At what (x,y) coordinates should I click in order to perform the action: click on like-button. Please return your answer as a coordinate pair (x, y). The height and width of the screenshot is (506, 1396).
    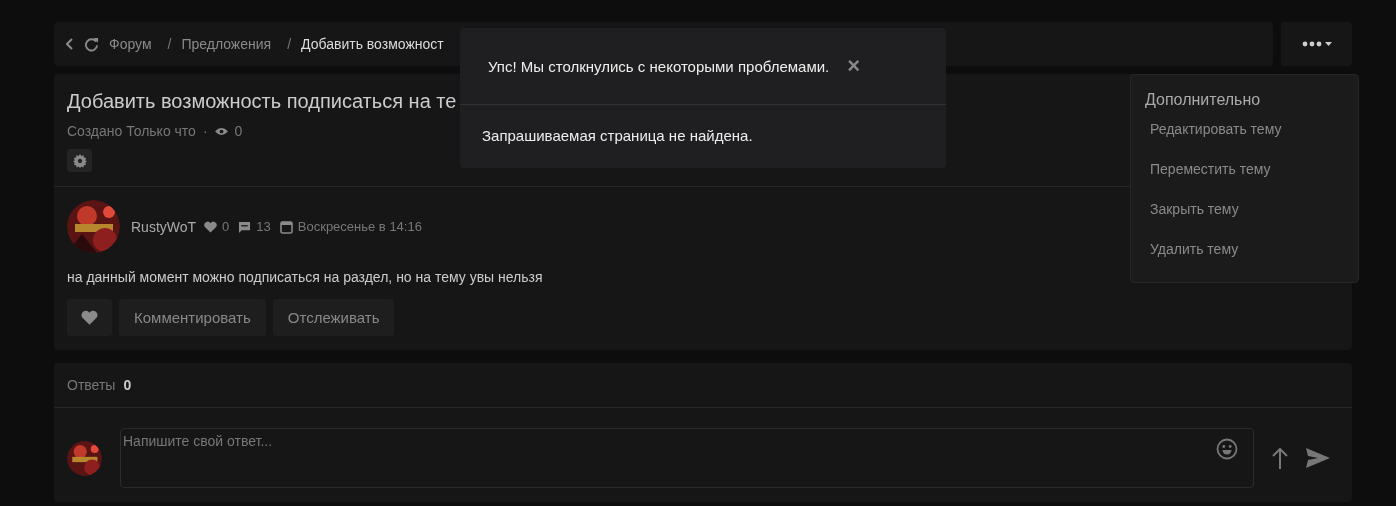
    Looking at the image, I should click on (89, 317).